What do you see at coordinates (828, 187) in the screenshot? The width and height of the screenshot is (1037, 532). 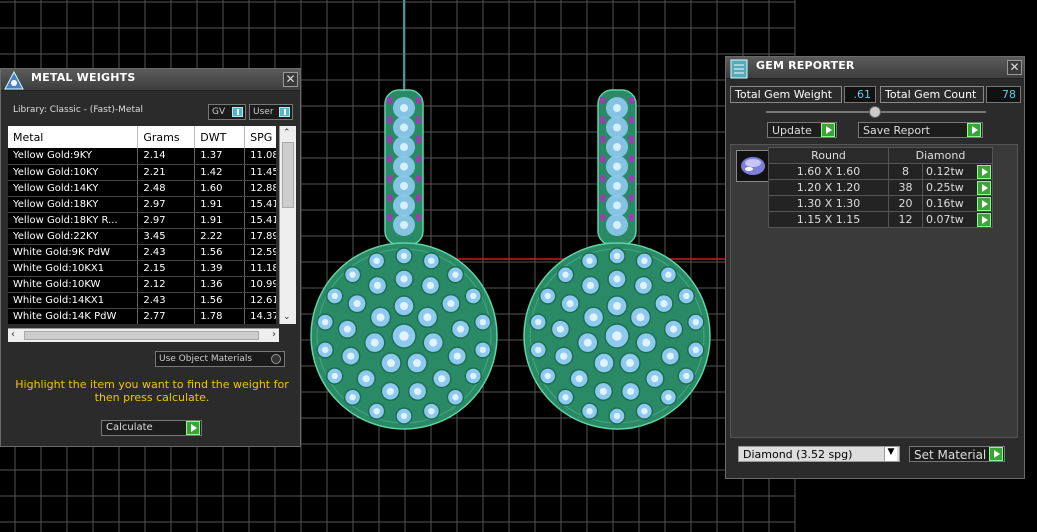 I see `gem-size: 1.20 X 1.20` at bounding box center [828, 187].